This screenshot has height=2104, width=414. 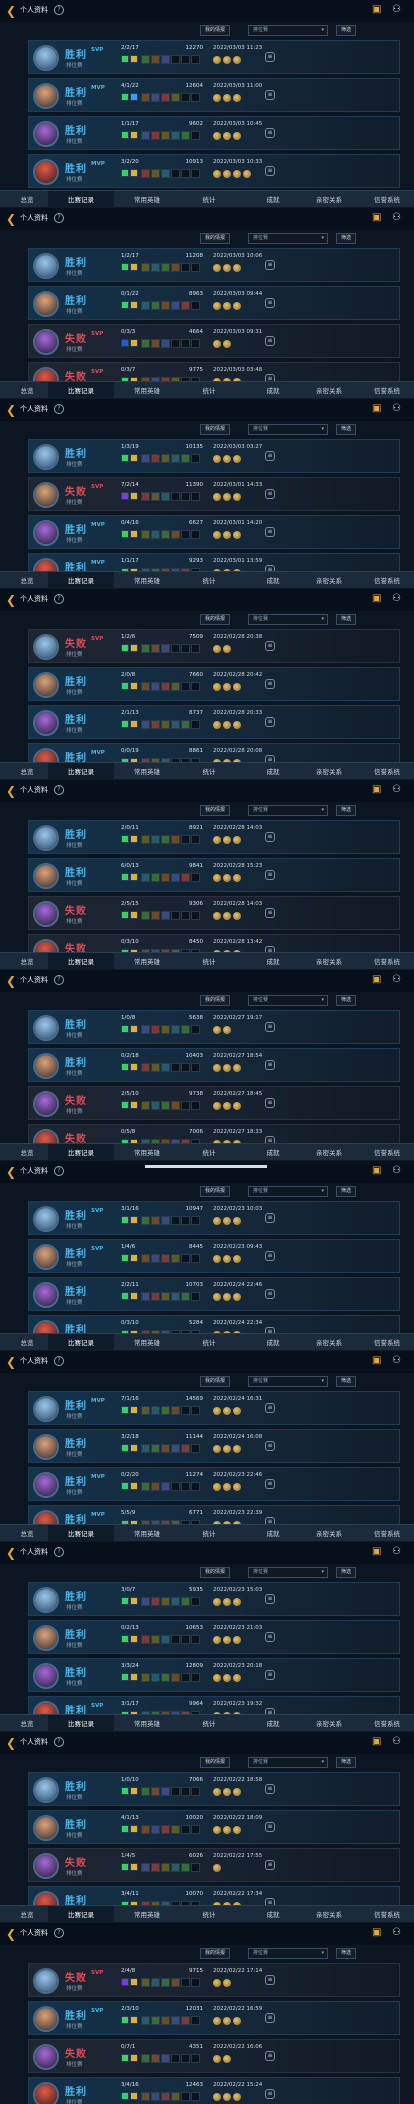 I want to click on match-row: 胜利 SVP 排位赛 1/4/6 8445 2022/02/23 09:43 ≡, so click(x=214, y=1256).